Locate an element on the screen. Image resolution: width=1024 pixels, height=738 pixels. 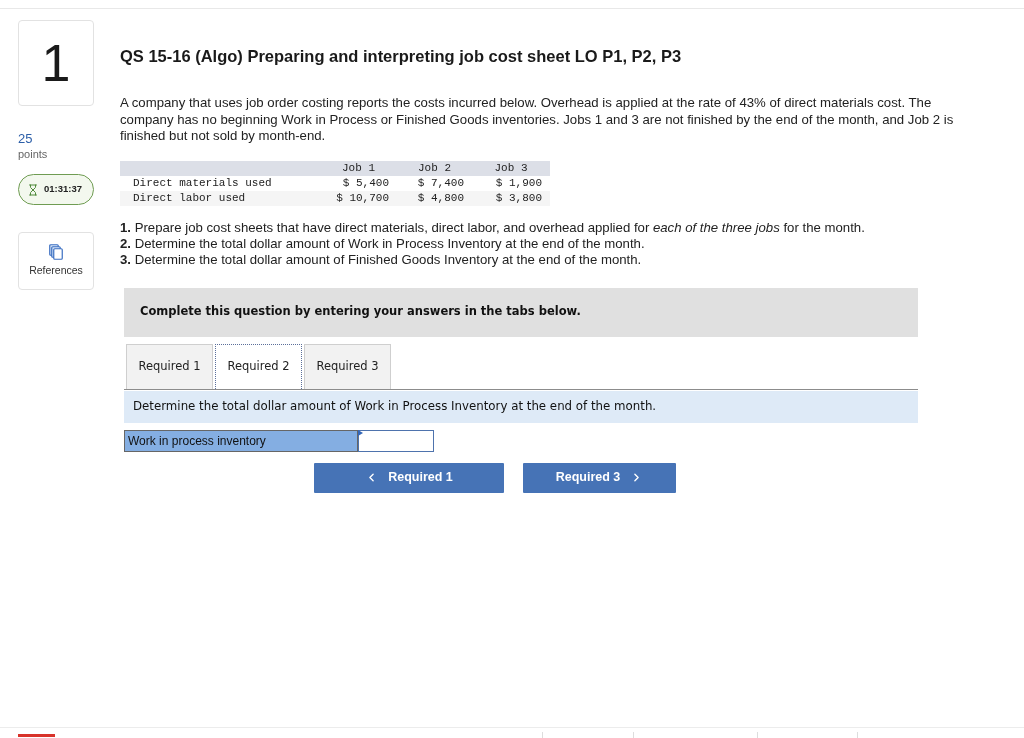
points-label: points is located at coordinates (33, 154).